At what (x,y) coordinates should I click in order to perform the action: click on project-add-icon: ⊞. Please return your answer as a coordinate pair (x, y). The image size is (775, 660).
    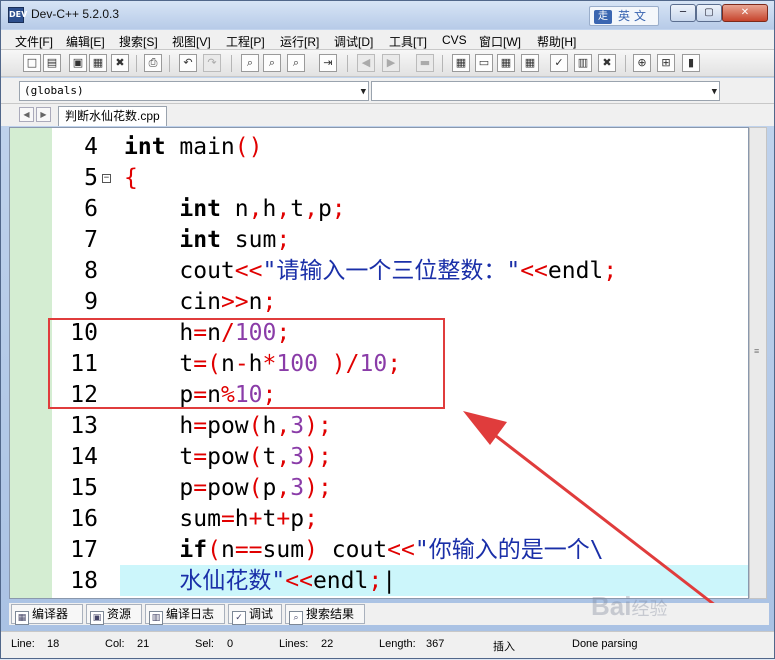
    Looking at the image, I should click on (666, 63).